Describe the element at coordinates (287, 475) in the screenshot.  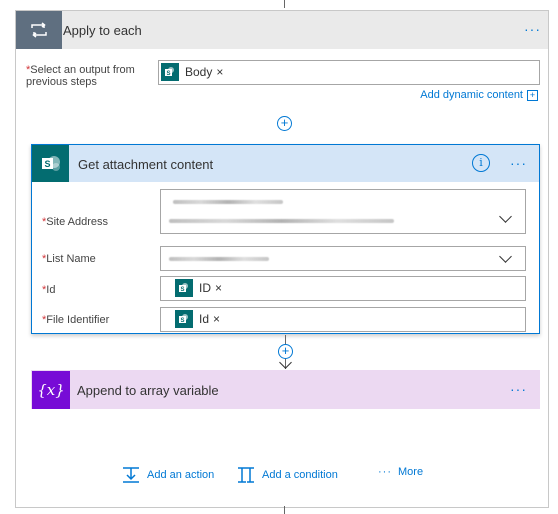
I see `add-condition-button: Add a condition` at that location.